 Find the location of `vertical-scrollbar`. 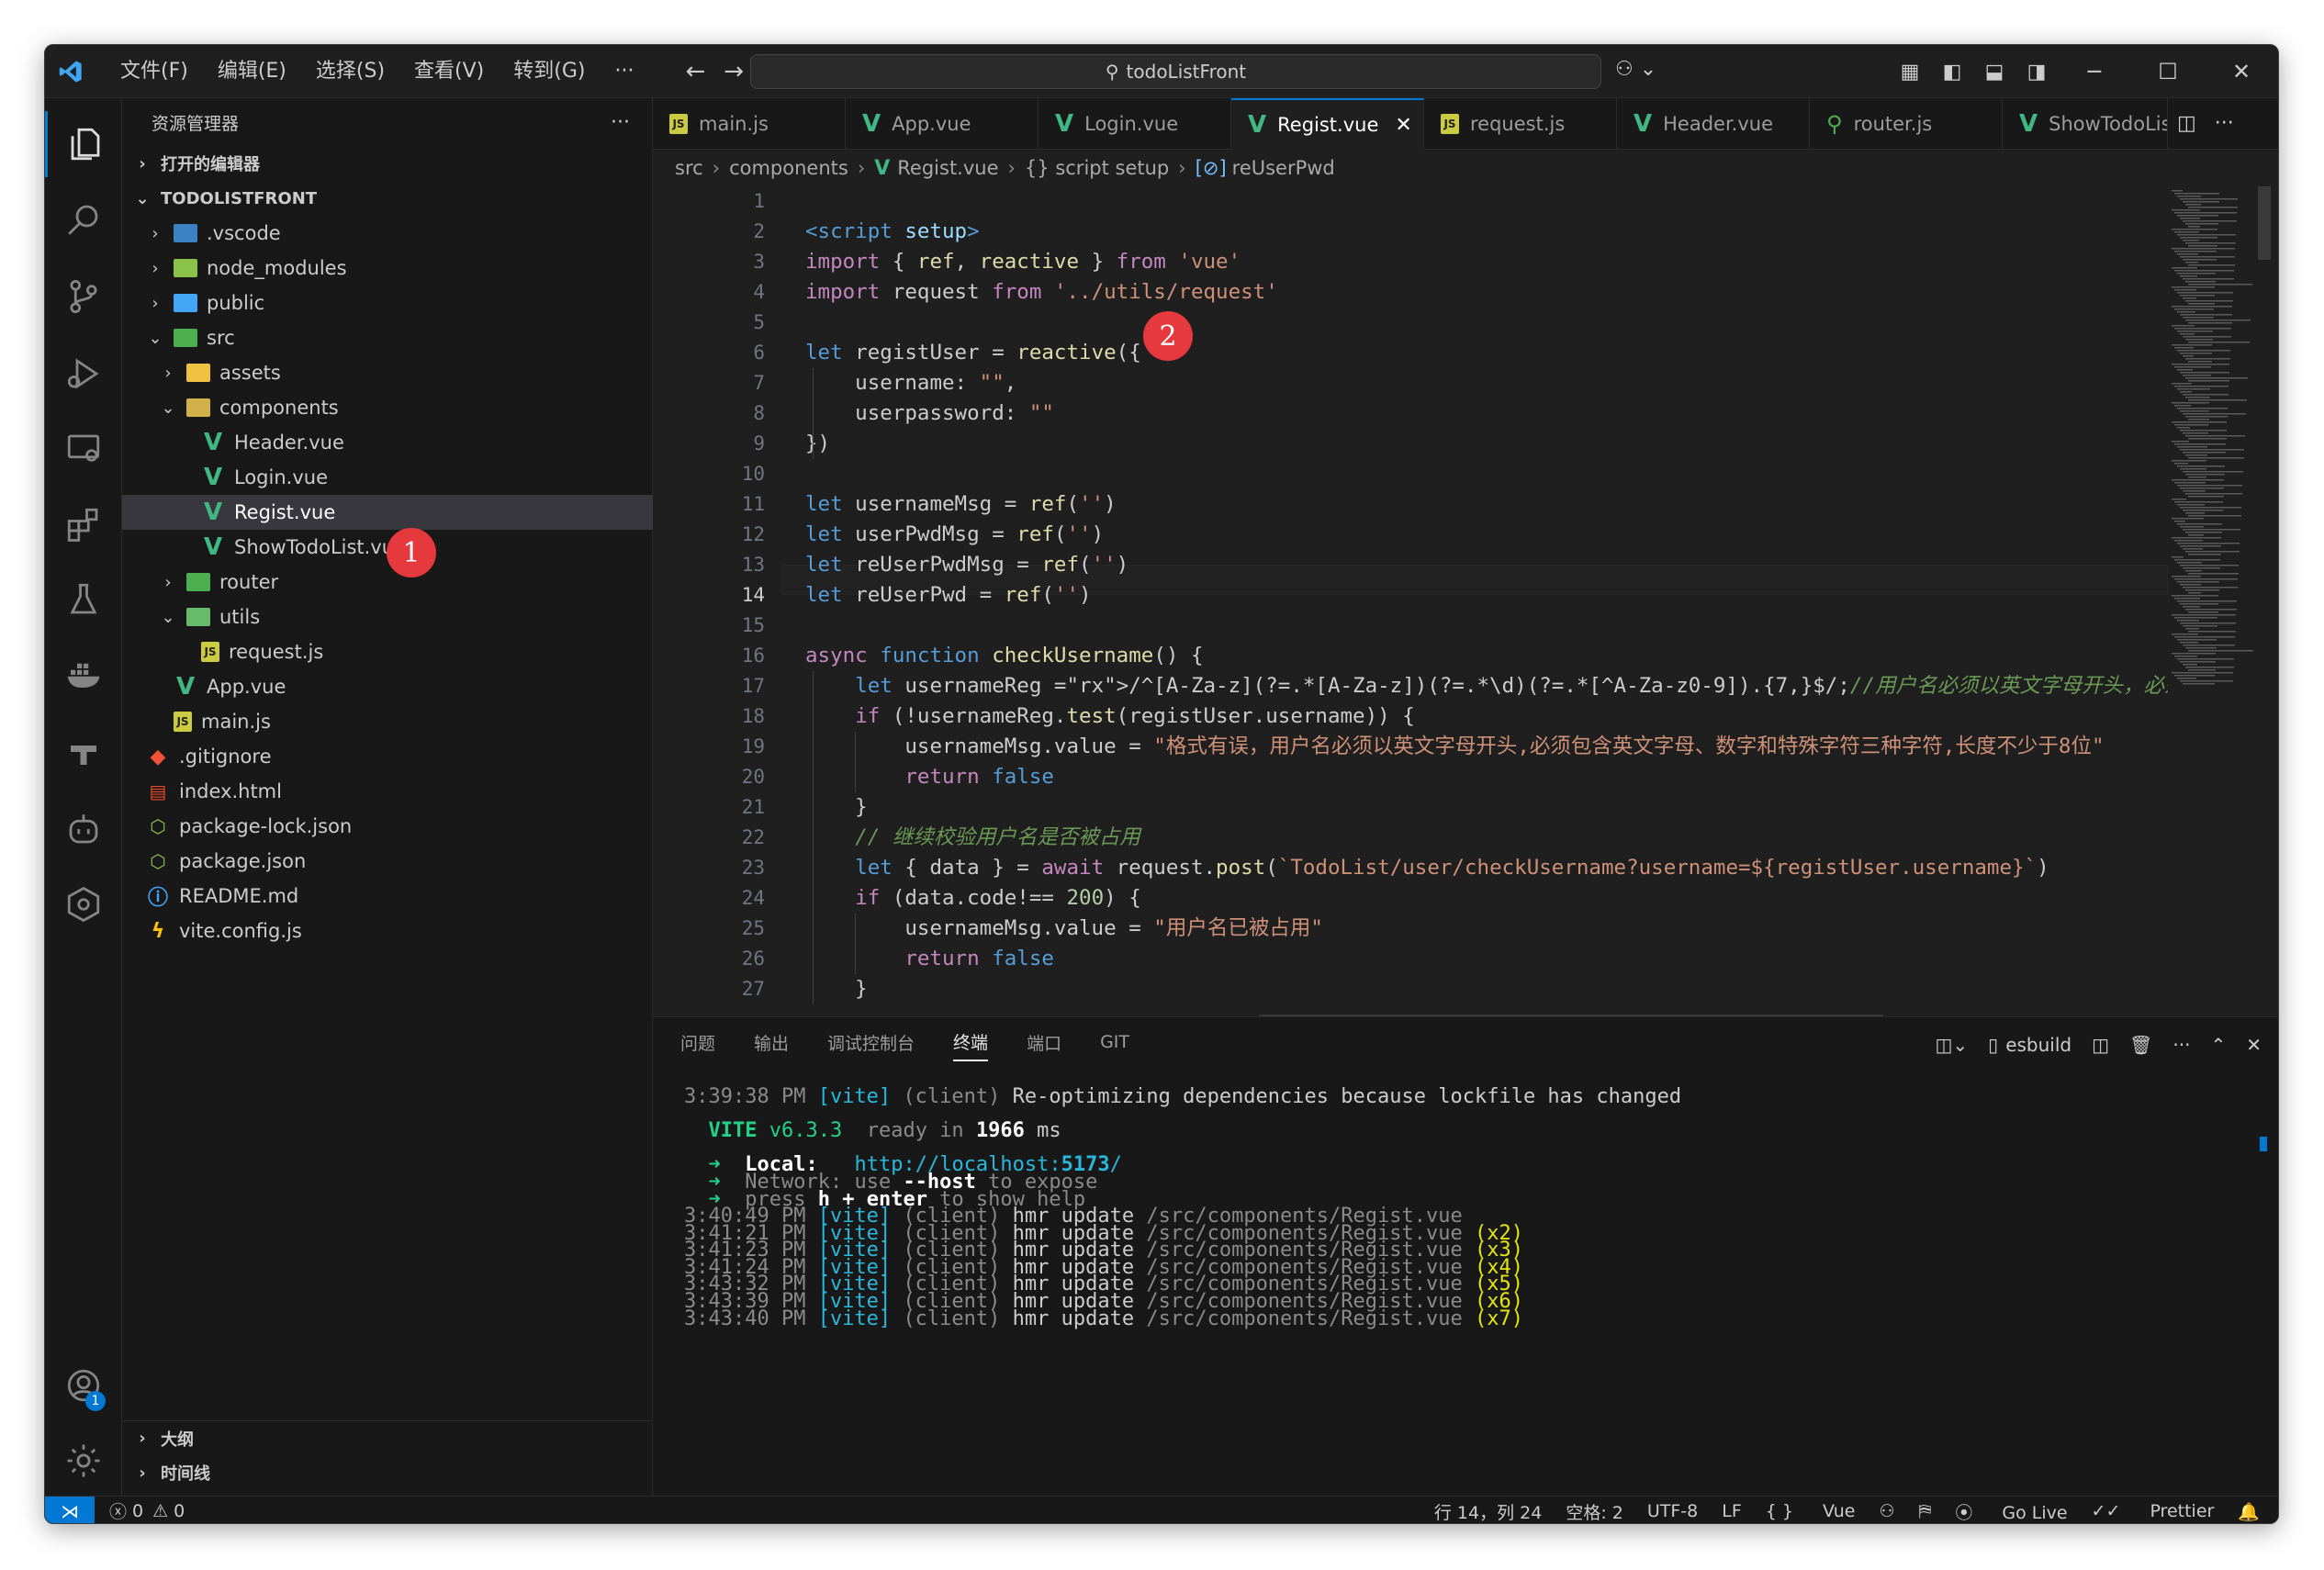

vertical-scrollbar is located at coordinates (2264, 223).